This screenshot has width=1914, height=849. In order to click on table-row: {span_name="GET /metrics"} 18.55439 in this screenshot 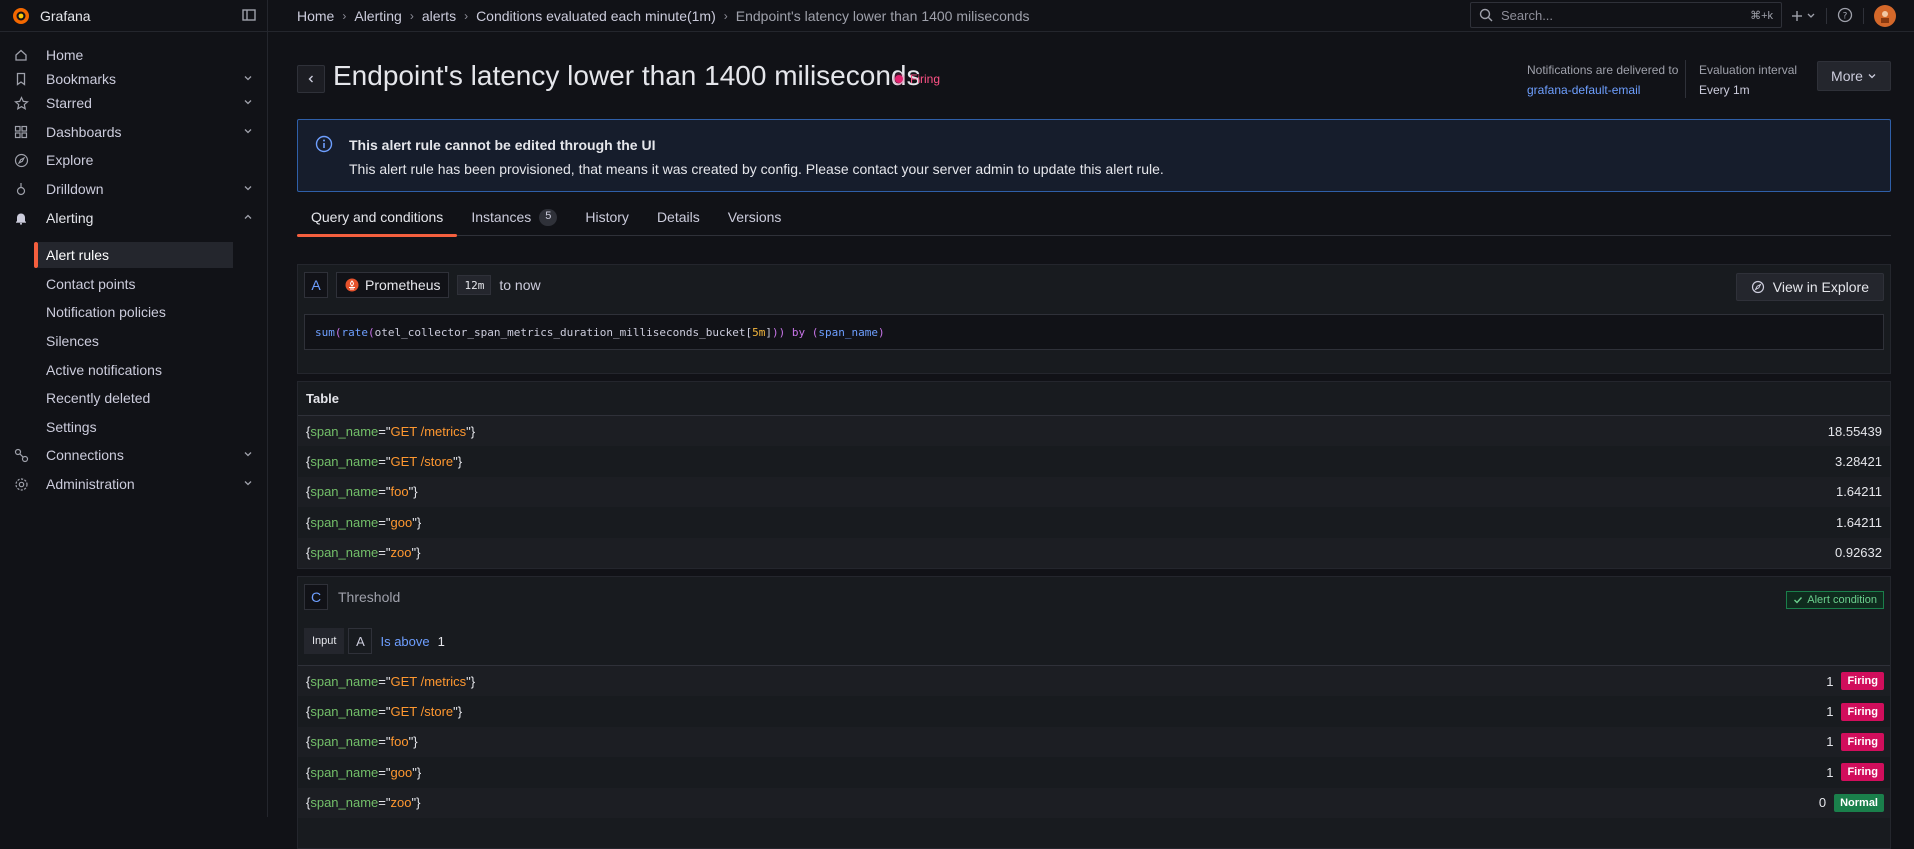, I will do `click(1094, 431)`.